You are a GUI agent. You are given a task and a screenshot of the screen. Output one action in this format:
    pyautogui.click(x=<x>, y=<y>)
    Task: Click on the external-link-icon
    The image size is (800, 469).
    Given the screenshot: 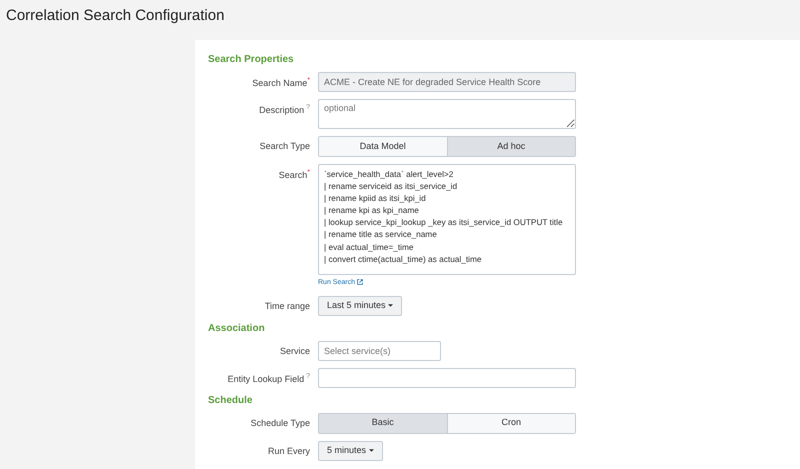 What is the action you would take?
    pyautogui.click(x=359, y=282)
    